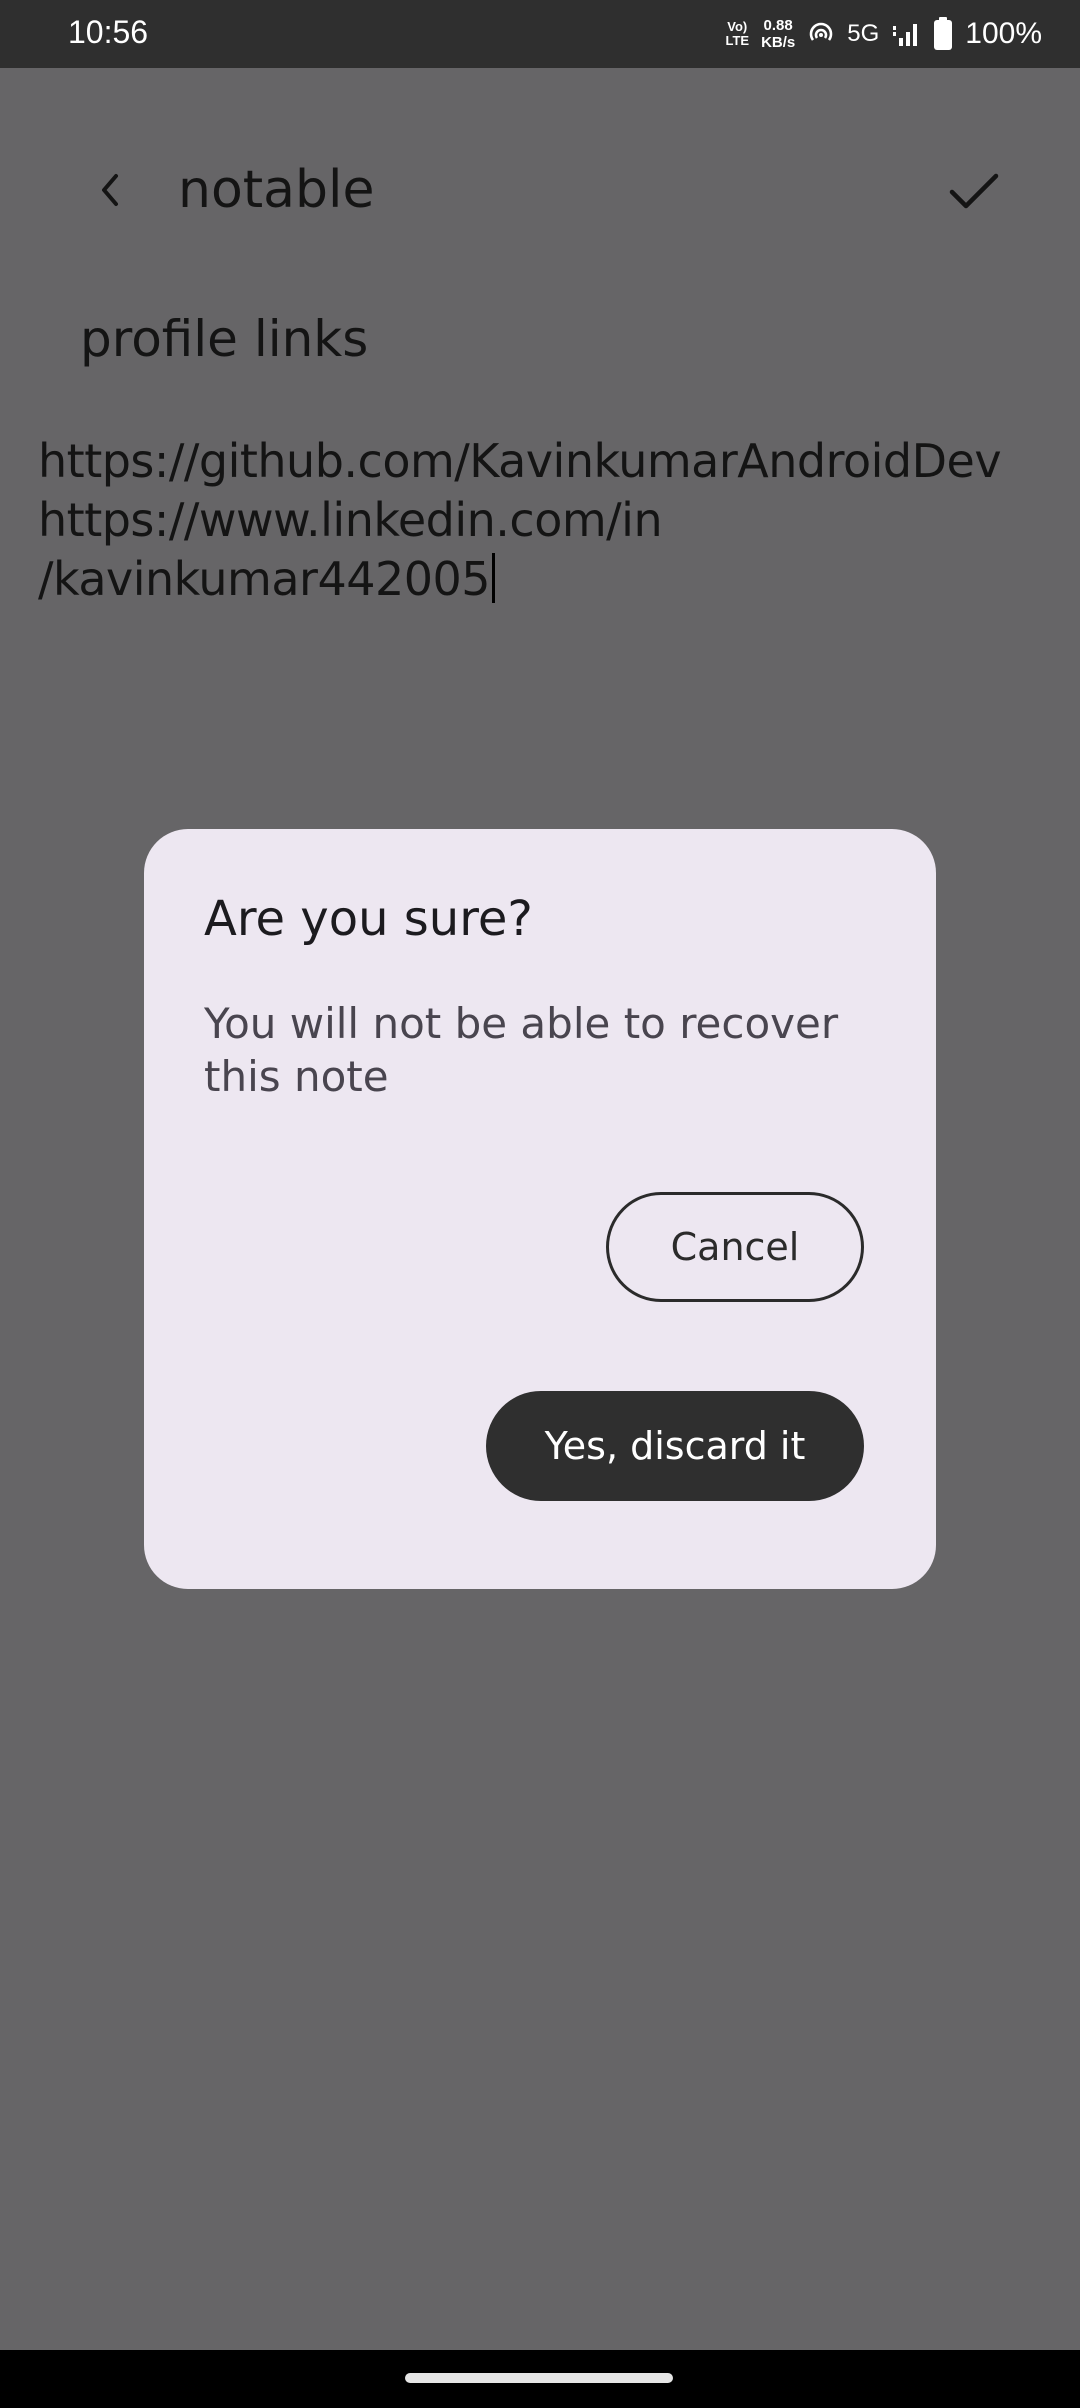 The image size is (1080, 2408). I want to click on status-icons: Vo) LTE 0.88 KB/s 5G 100%, so click(883, 34).